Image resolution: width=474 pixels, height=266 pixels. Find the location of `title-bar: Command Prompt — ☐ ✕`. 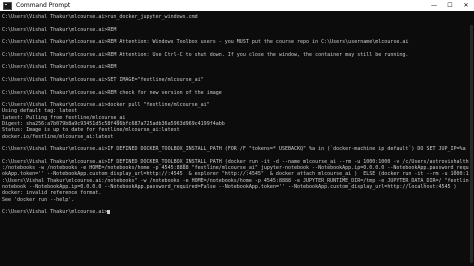

title-bar: Command Prompt — ☐ ✕ is located at coordinates (237, 5).